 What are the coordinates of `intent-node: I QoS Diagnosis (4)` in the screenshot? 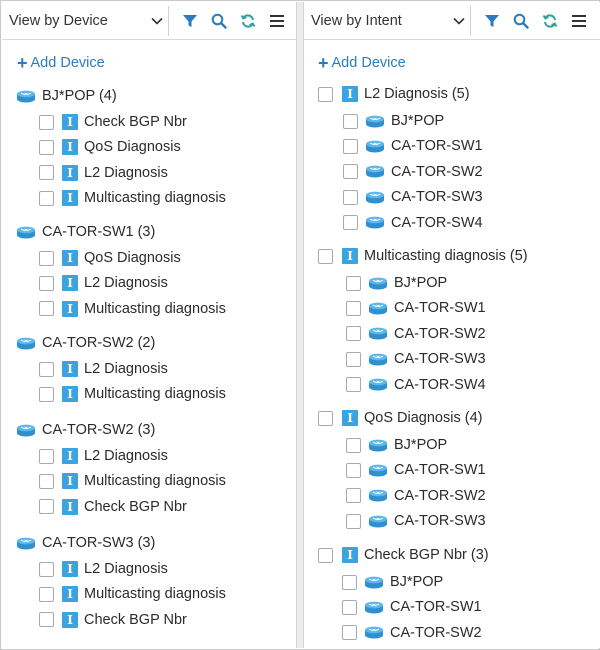 It's located at (400, 418).